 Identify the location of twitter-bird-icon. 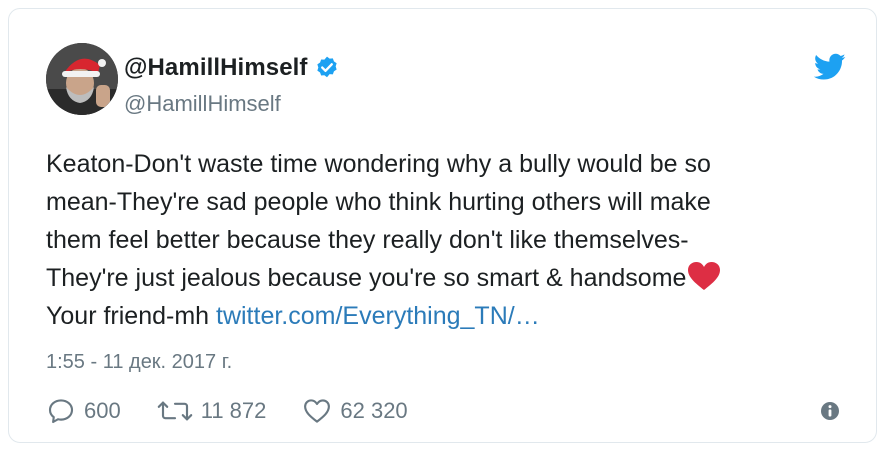
(829, 67).